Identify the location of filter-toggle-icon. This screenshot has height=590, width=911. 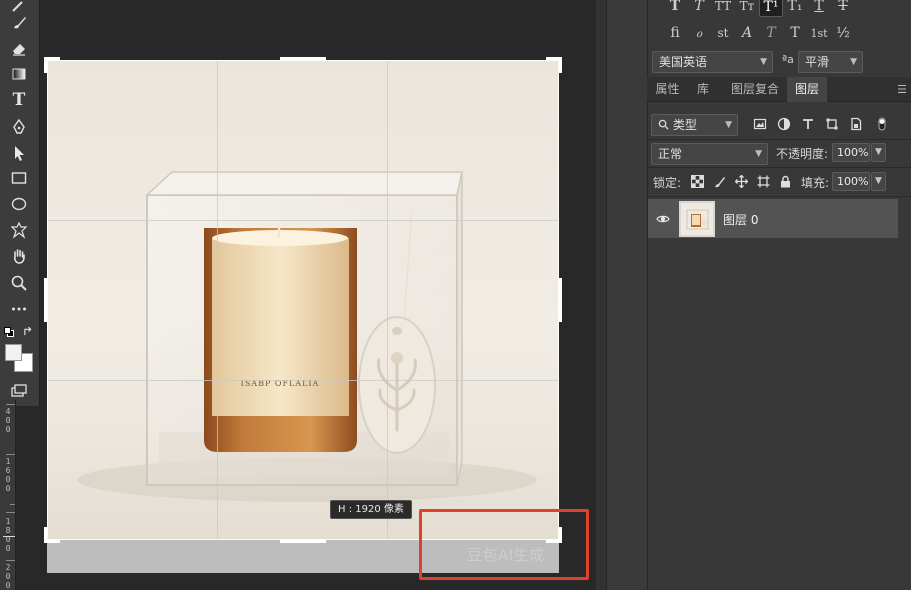
(882, 124).